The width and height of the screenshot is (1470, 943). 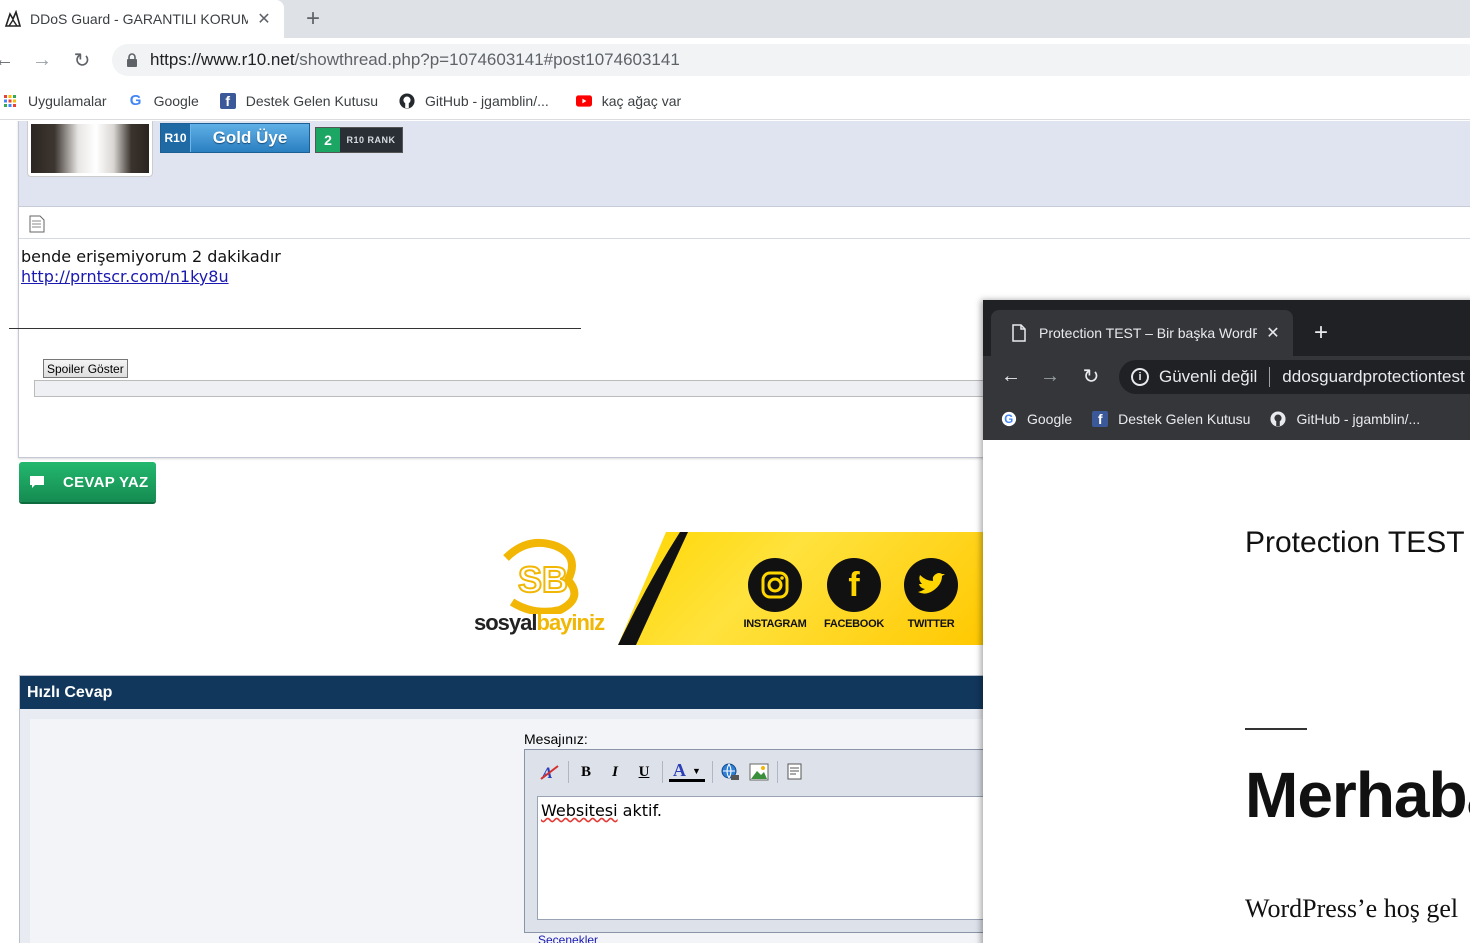 I want to click on comment-icon, so click(x=37, y=482).